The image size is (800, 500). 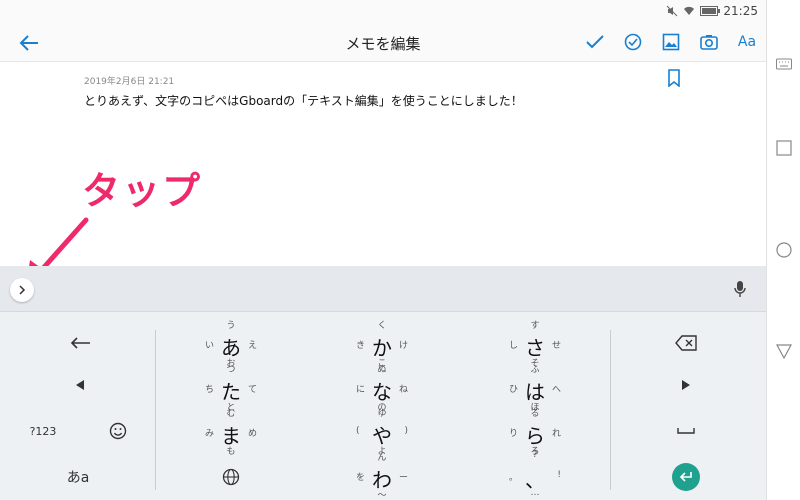 What do you see at coordinates (556, 346) in the screenshot?
I see `flick-right: せ` at bounding box center [556, 346].